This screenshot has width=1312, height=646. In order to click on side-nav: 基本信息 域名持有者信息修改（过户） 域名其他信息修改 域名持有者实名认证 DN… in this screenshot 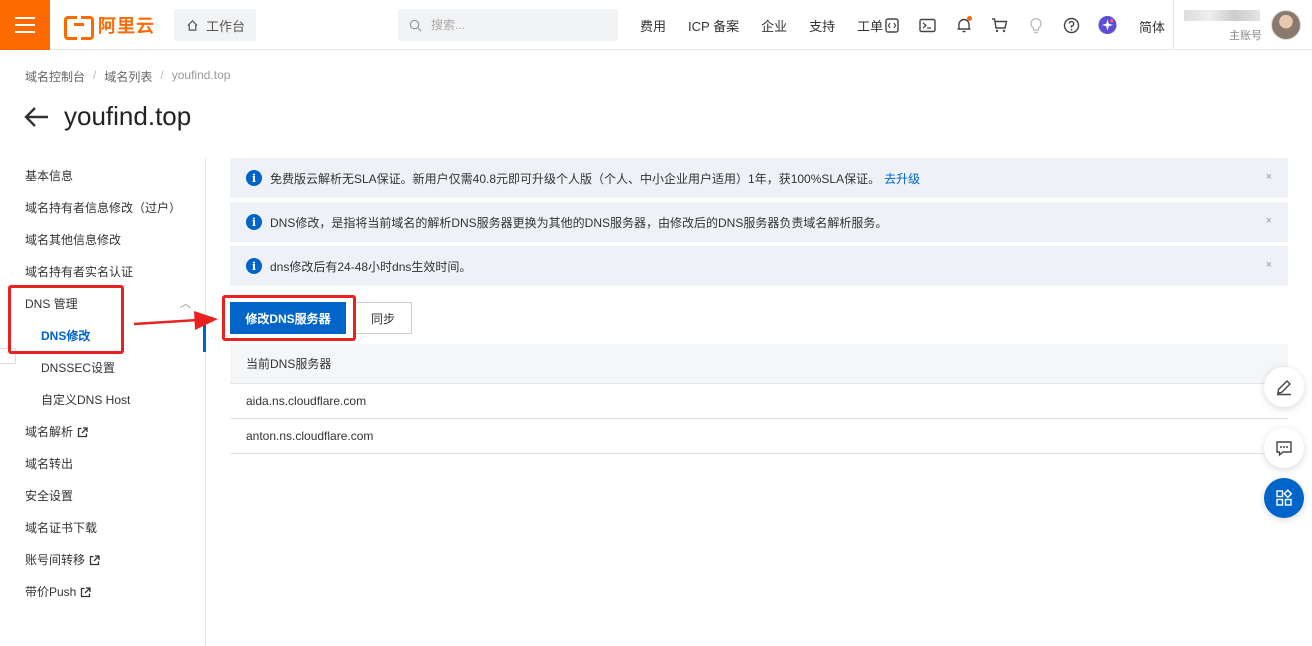, I will do `click(102, 384)`.